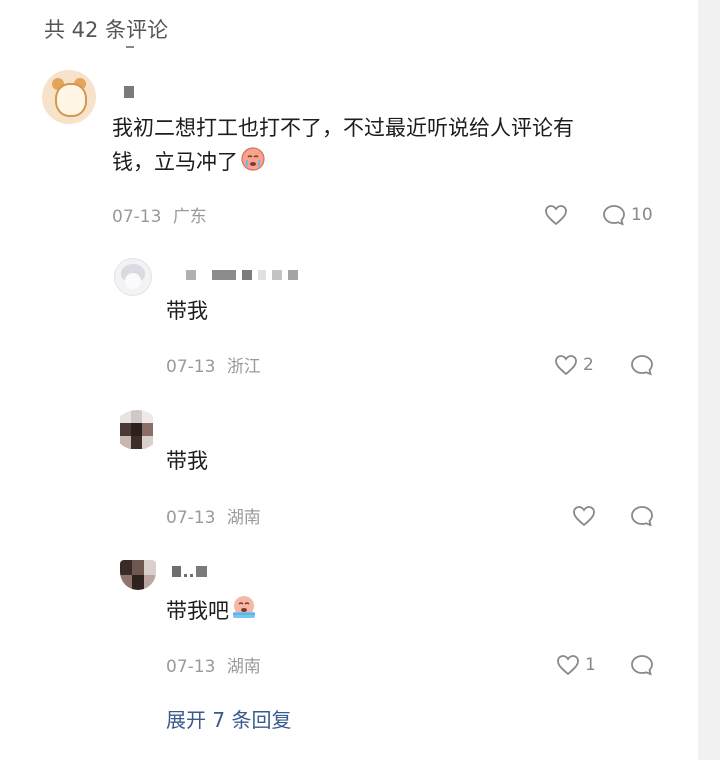 Image resolution: width=720 pixels, height=760 pixels. What do you see at coordinates (130, 47) in the screenshot?
I see `header-divider` at bounding box center [130, 47].